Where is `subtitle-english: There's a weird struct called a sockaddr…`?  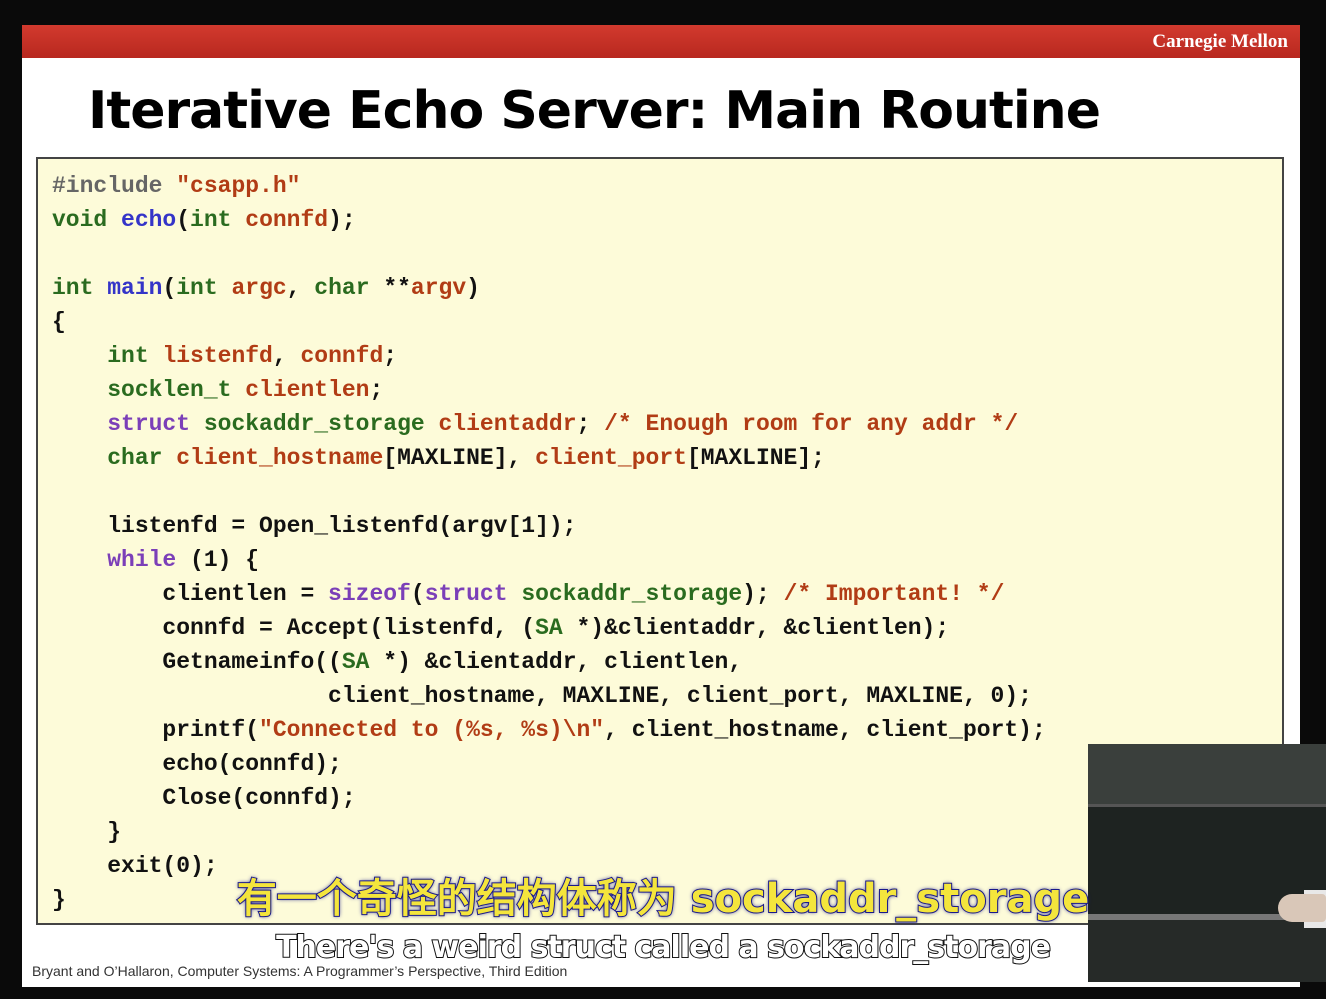
subtitle-english: There's a weird struct called a sockaddr… is located at coordinates (663, 947).